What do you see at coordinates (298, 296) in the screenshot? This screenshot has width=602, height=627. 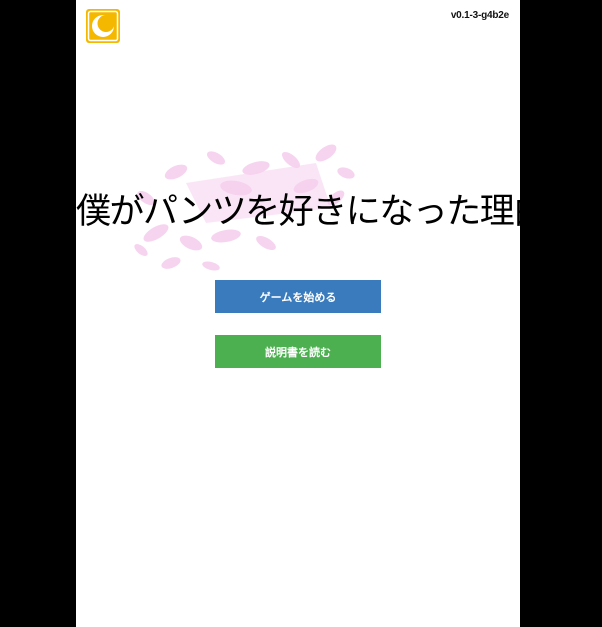 I see `start-game-button: ゲームを始める` at bounding box center [298, 296].